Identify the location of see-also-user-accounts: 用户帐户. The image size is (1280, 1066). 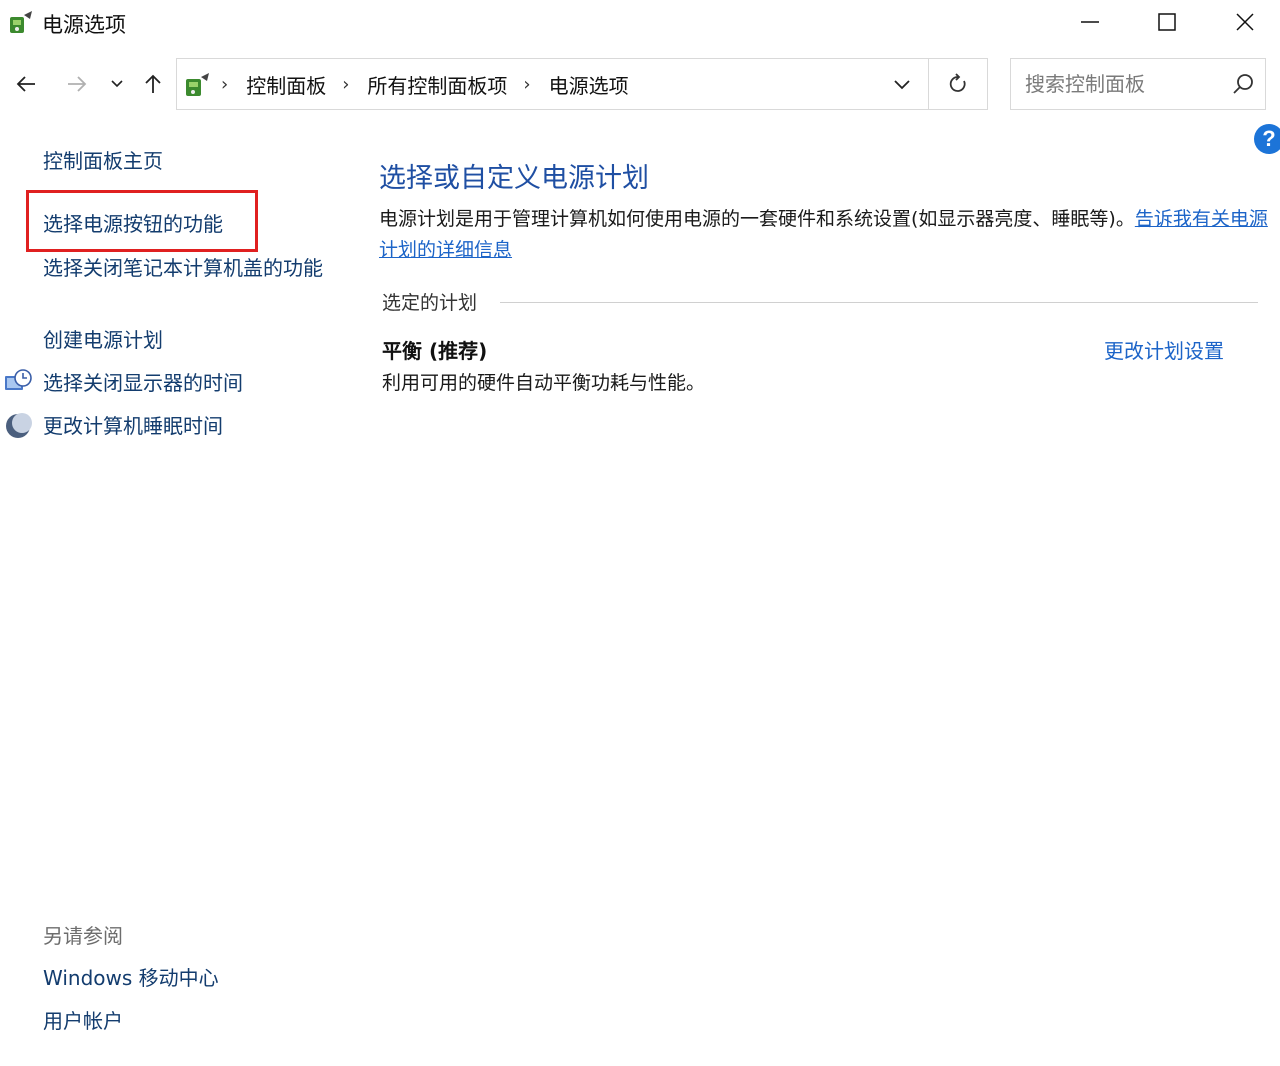
(83, 1021).